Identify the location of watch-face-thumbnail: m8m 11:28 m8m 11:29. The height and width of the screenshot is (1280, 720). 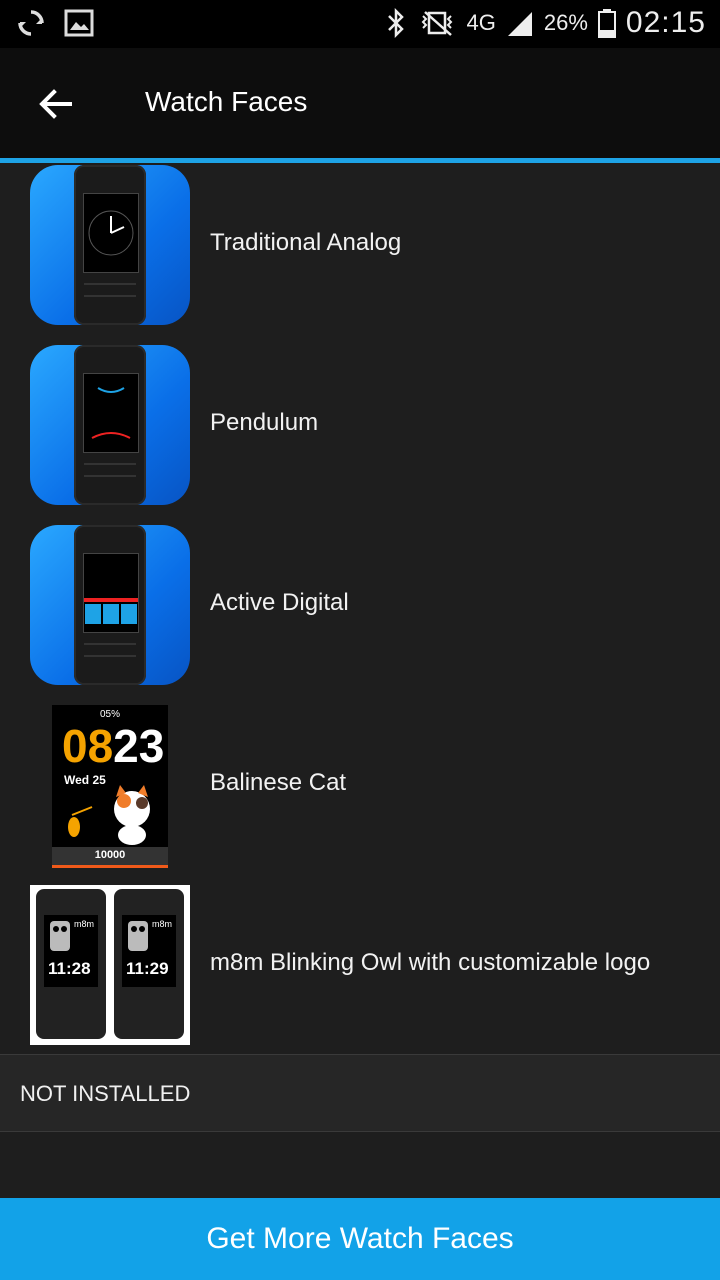
(110, 965).